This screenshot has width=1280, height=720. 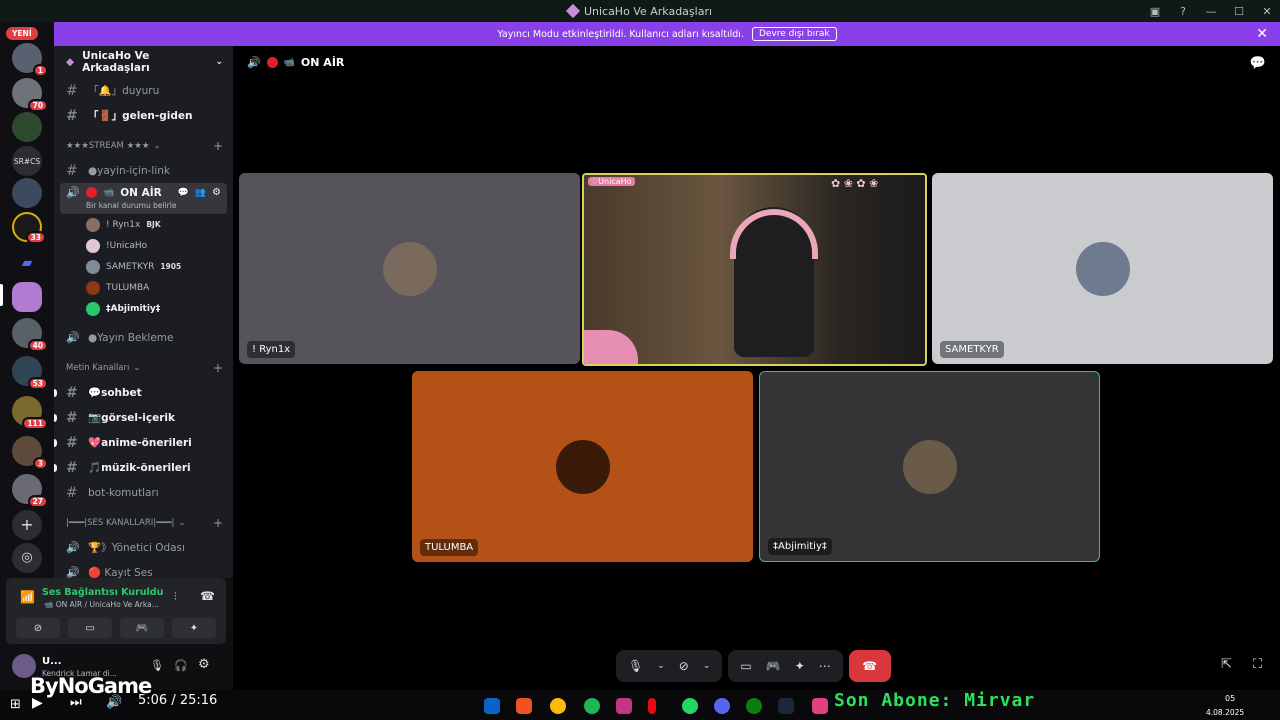 What do you see at coordinates (690, 706) in the screenshot?
I see `whatsapp-icon` at bounding box center [690, 706].